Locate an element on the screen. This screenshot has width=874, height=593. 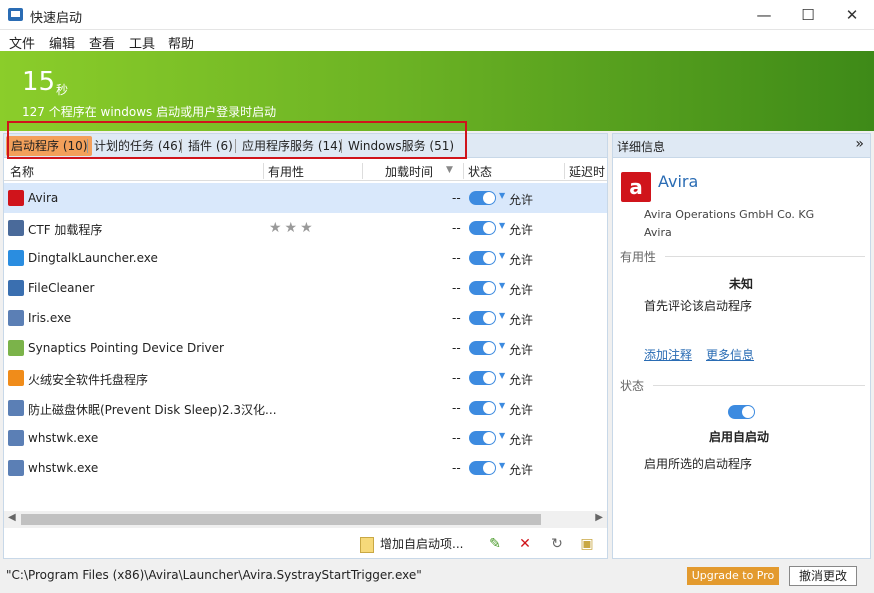
table-row: CTF 加载程序 ★★★ -- ▼ 允许 is located at coordinates (305, 228).